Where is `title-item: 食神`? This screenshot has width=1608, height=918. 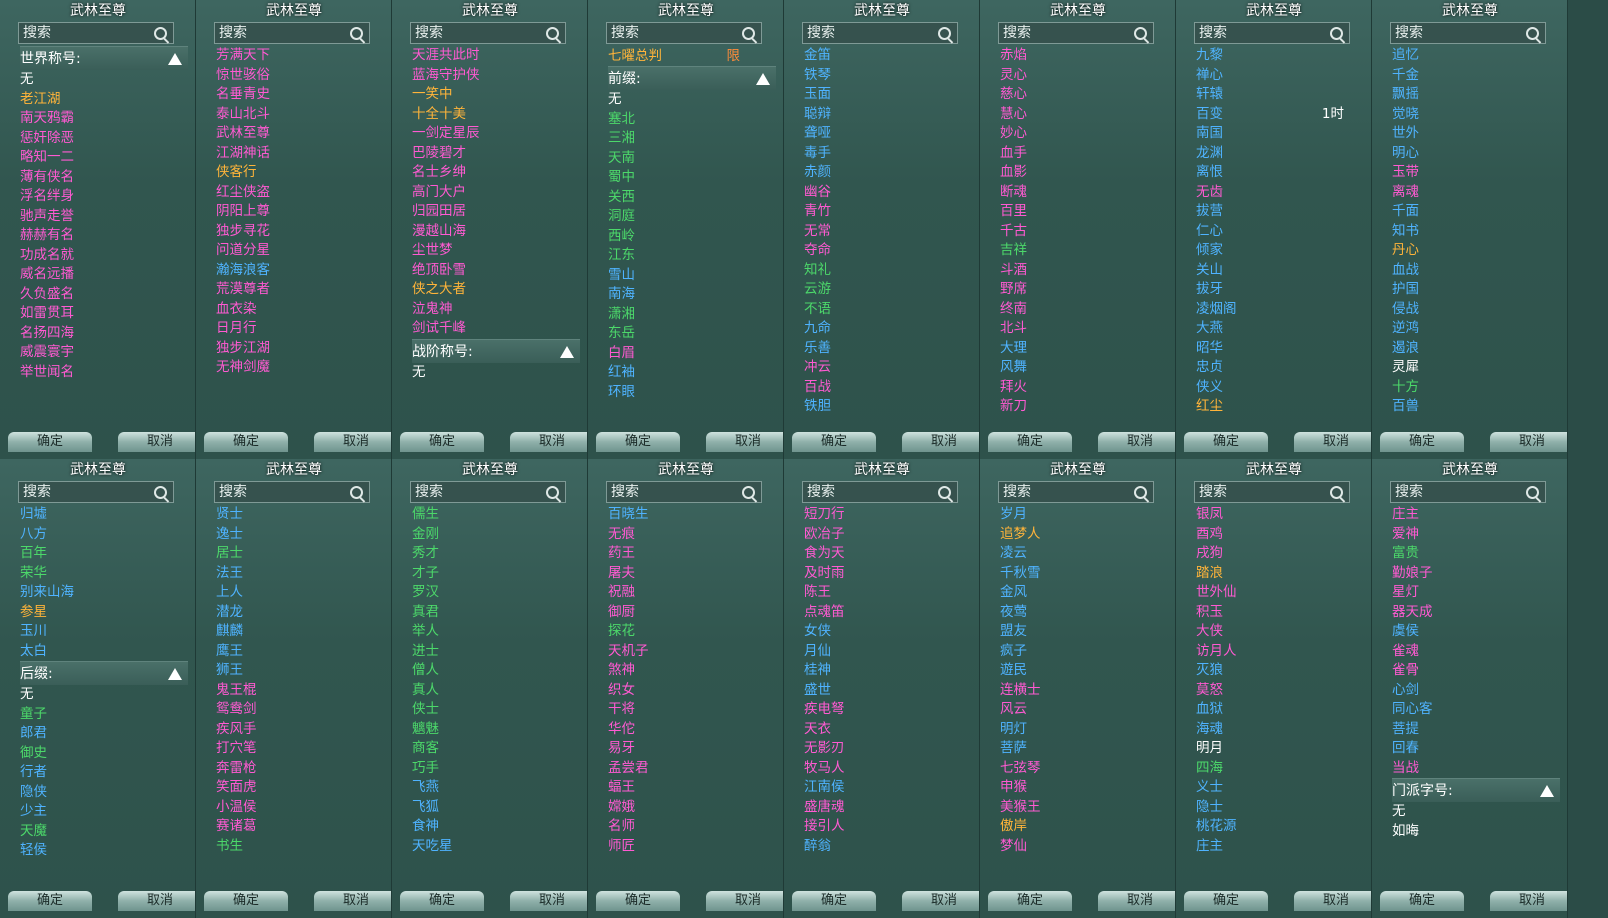
title-item: 食神 is located at coordinates (496, 827).